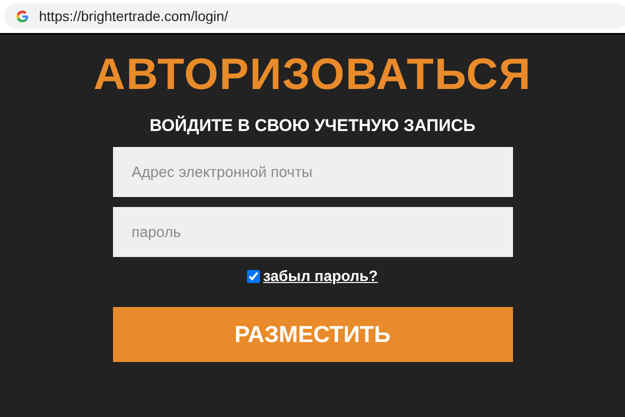 This screenshot has width=625, height=417. I want to click on page-subtitle: ВОЙДИТЕ В СВОЮ УЧЕТНУЮ ЗАПИСЬ, so click(313, 126).